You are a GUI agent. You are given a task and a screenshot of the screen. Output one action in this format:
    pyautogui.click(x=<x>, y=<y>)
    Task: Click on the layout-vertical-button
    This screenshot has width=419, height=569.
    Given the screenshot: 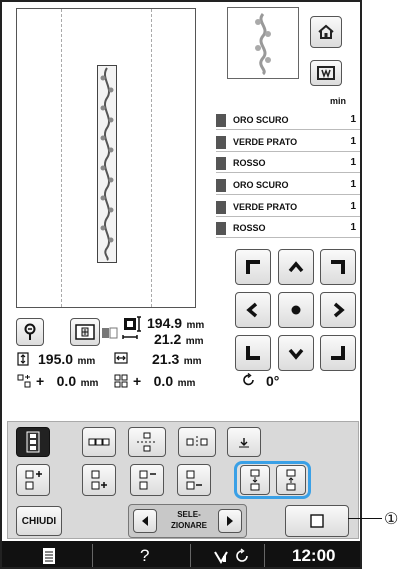 What is the action you would take?
    pyautogui.click(x=33, y=442)
    